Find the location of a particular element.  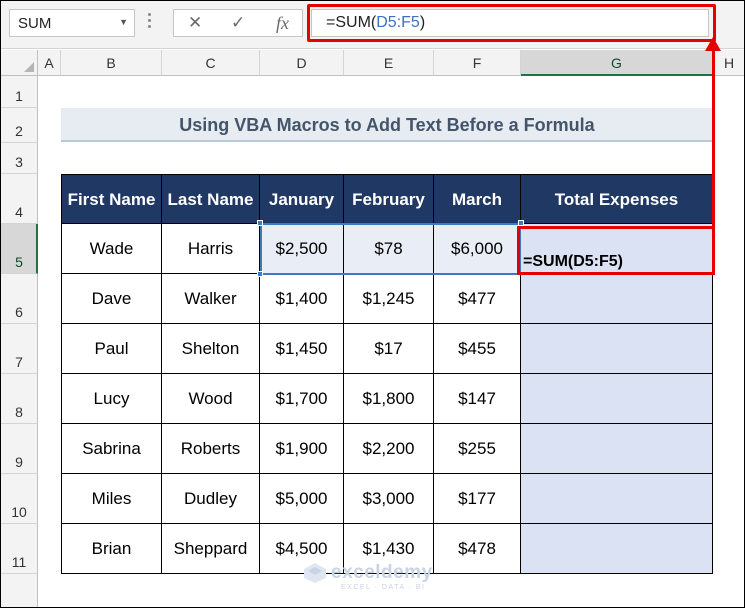

cell-first-name-row-6: Dave is located at coordinates (111, 299).